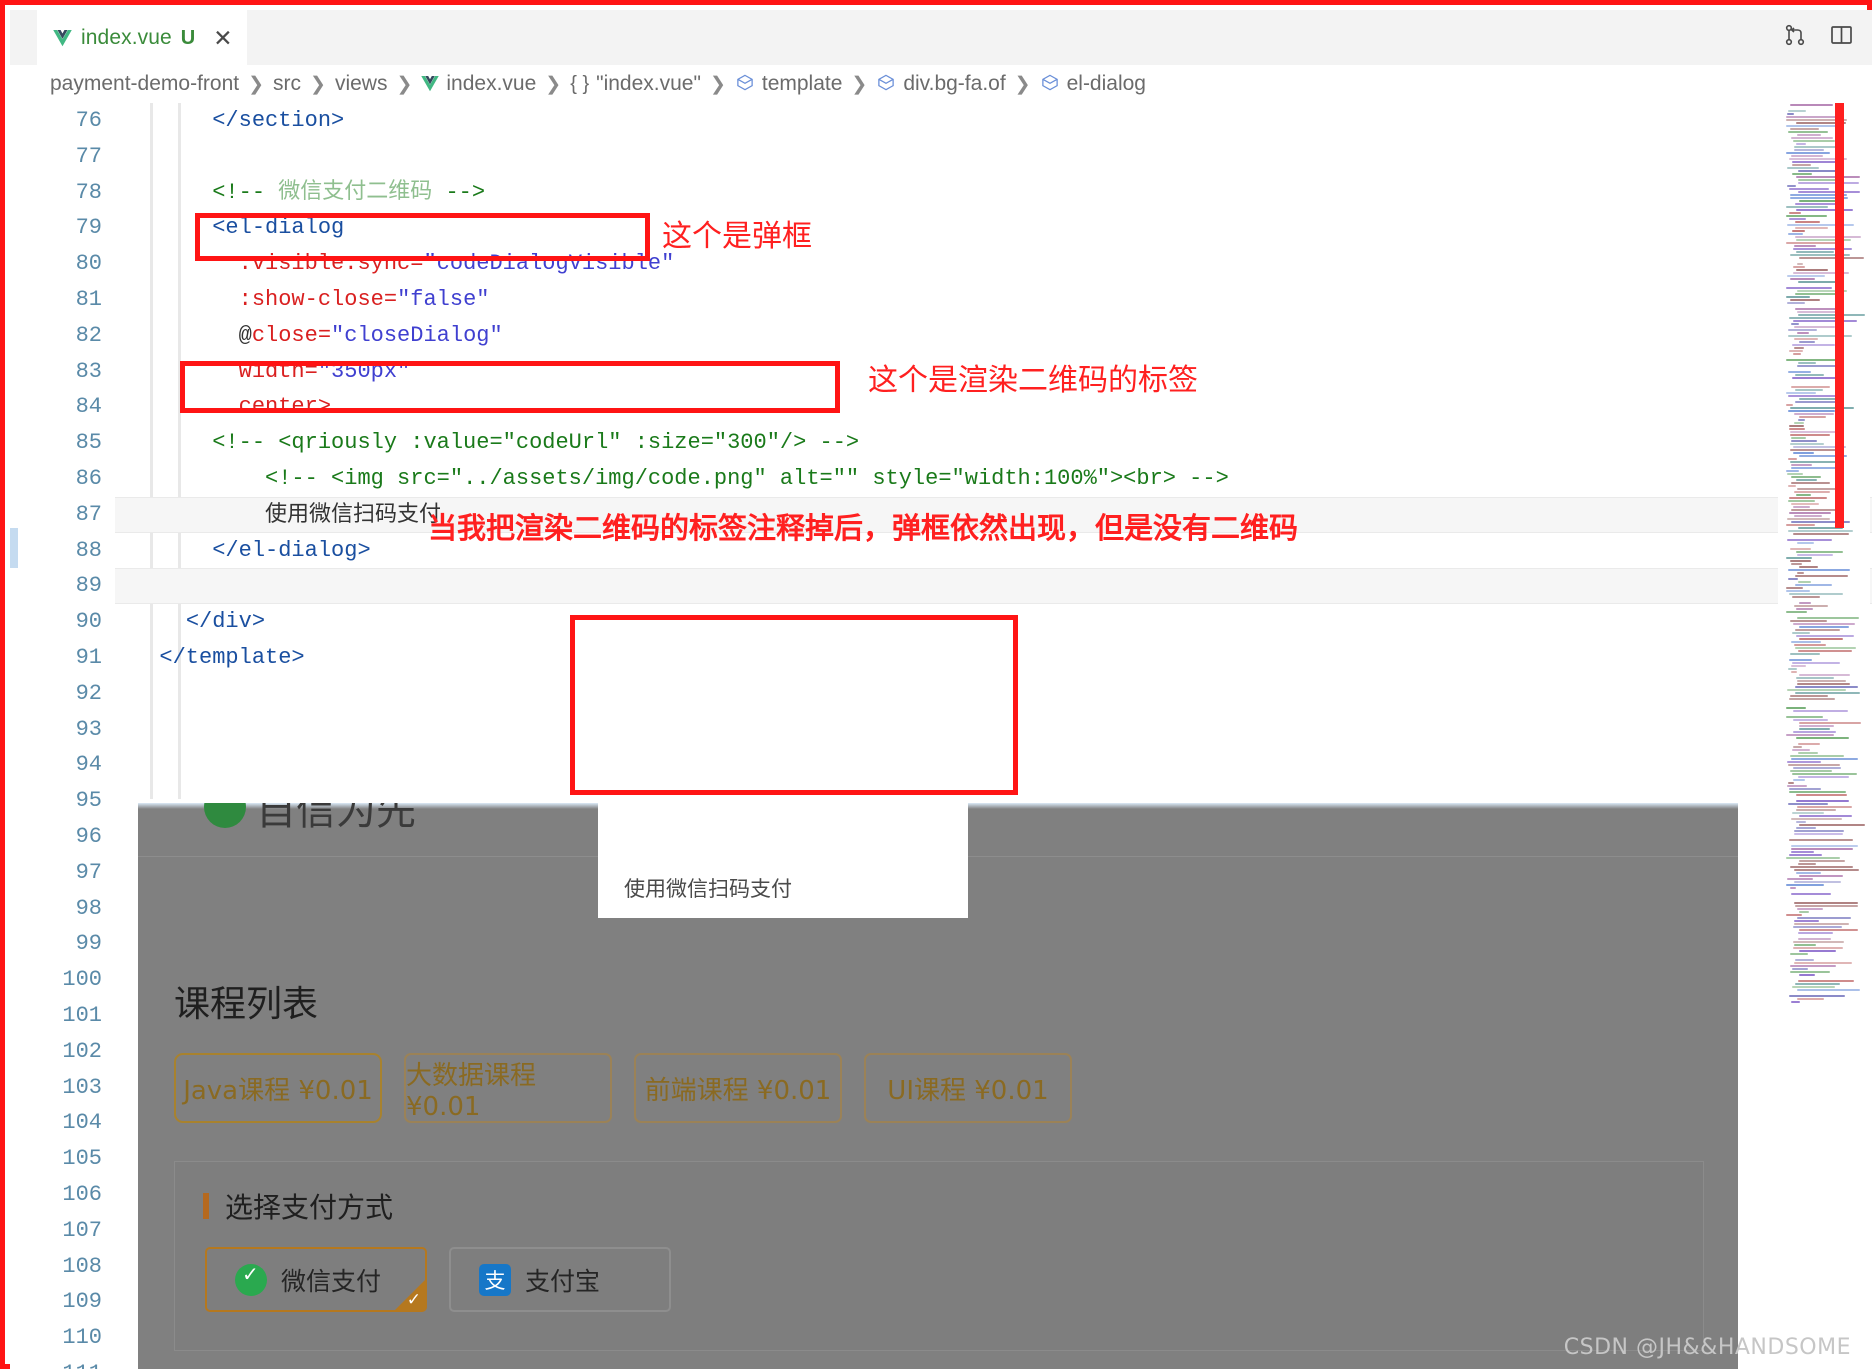 The width and height of the screenshot is (1872, 1369). What do you see at coordinates (336, 818) in the screenshot?
I see `site-brand-name: 自信为先` at bounding box center [336, 818].